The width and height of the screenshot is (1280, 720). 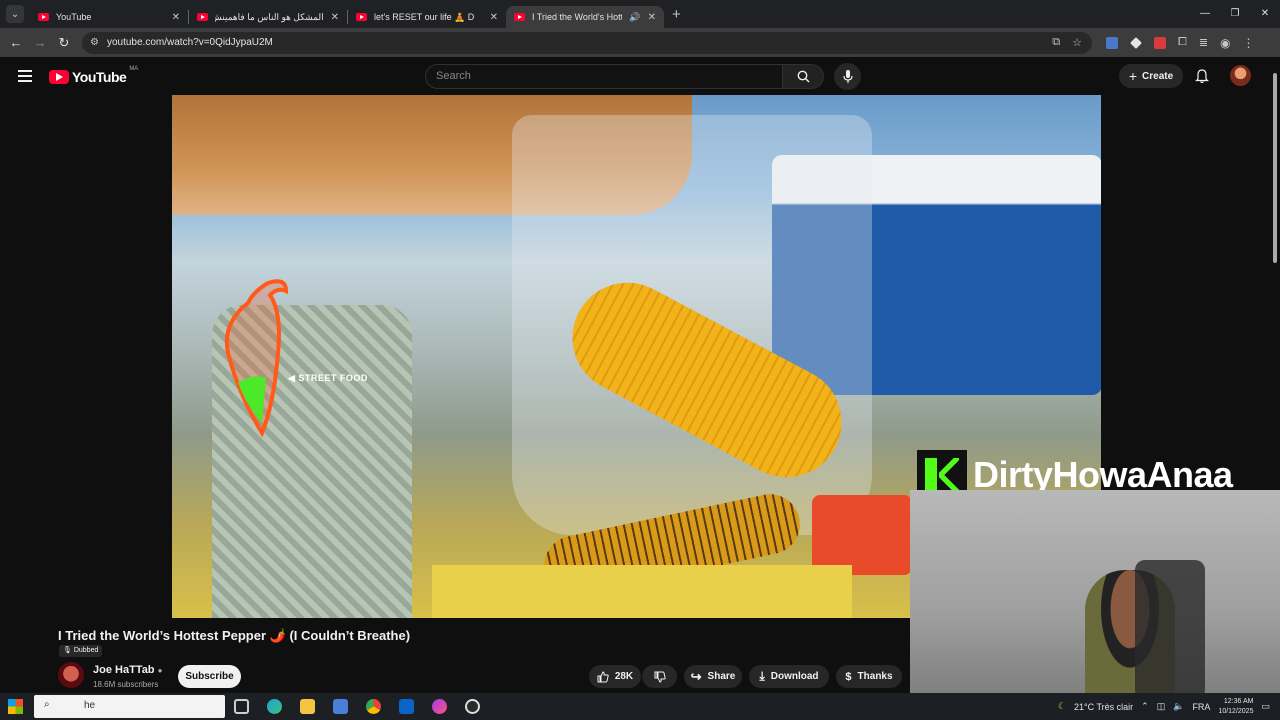 What do you see at coordinates (189, 42) in the screenshot?
I see `url-text: youtube.com/watch?v=0QidJypaU2M` at bounding box center [189, 42].